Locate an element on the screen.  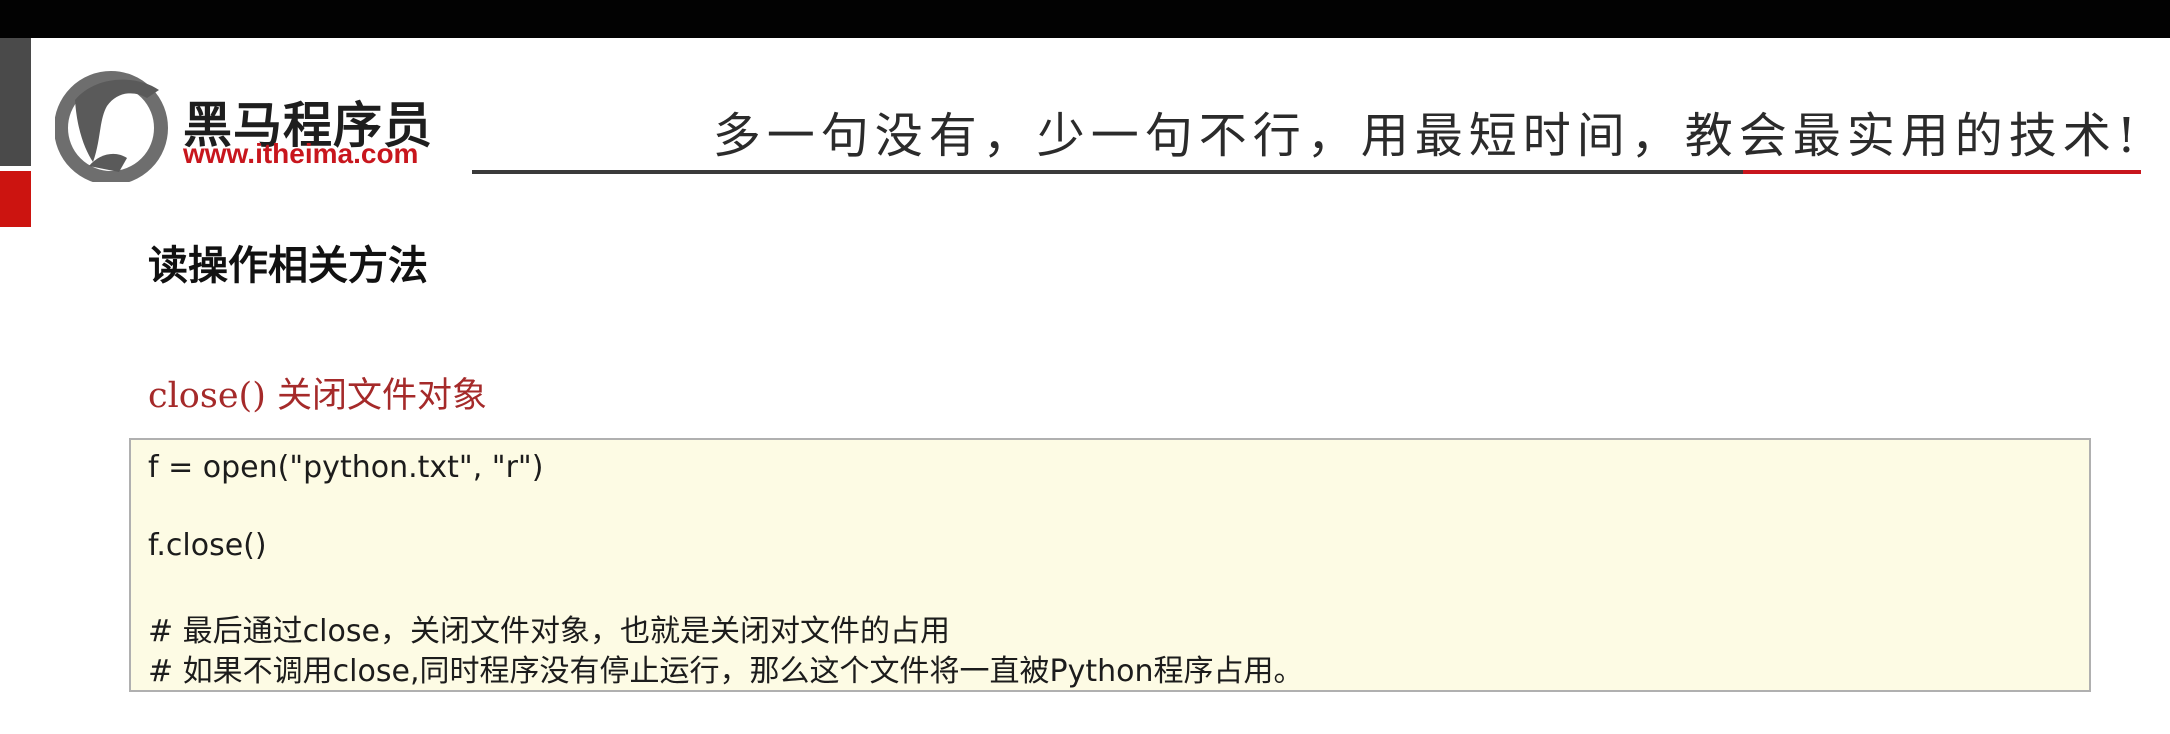
brand-url: www.itheima.com is located at coordinates (301, 153).